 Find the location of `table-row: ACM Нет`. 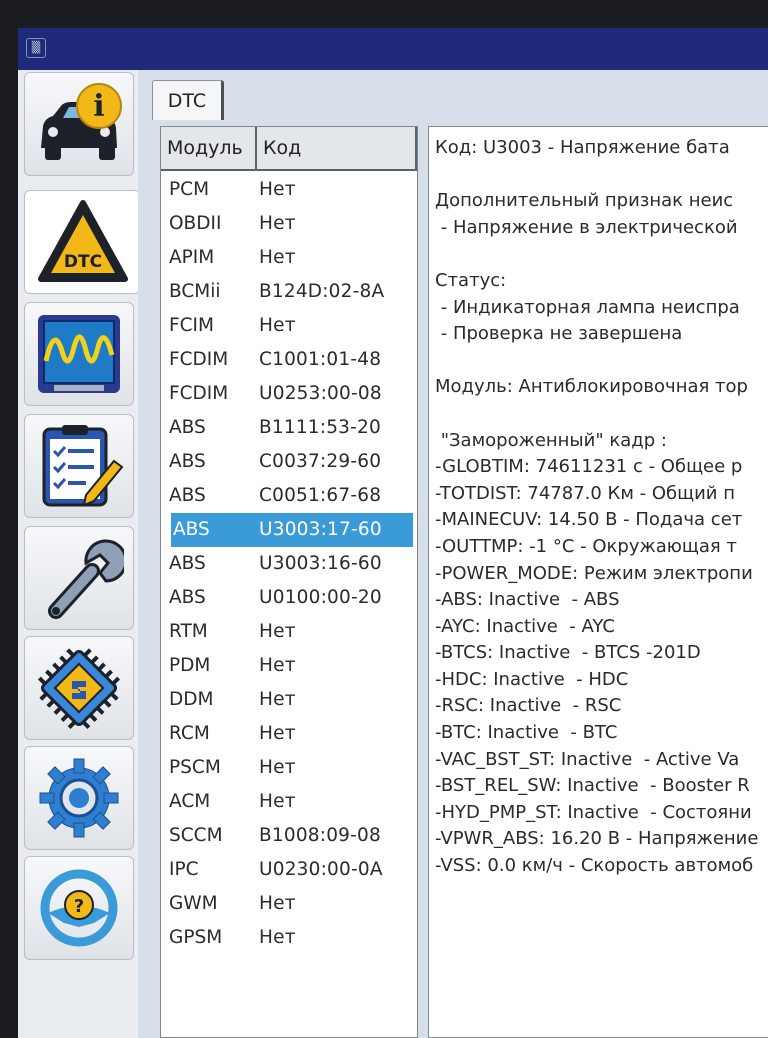

table-row: ACM Нет is located at coordinates (289, 802).